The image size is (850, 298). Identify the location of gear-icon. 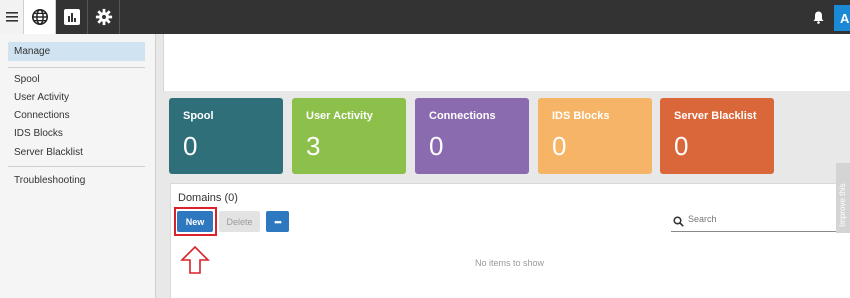
(103, 17).